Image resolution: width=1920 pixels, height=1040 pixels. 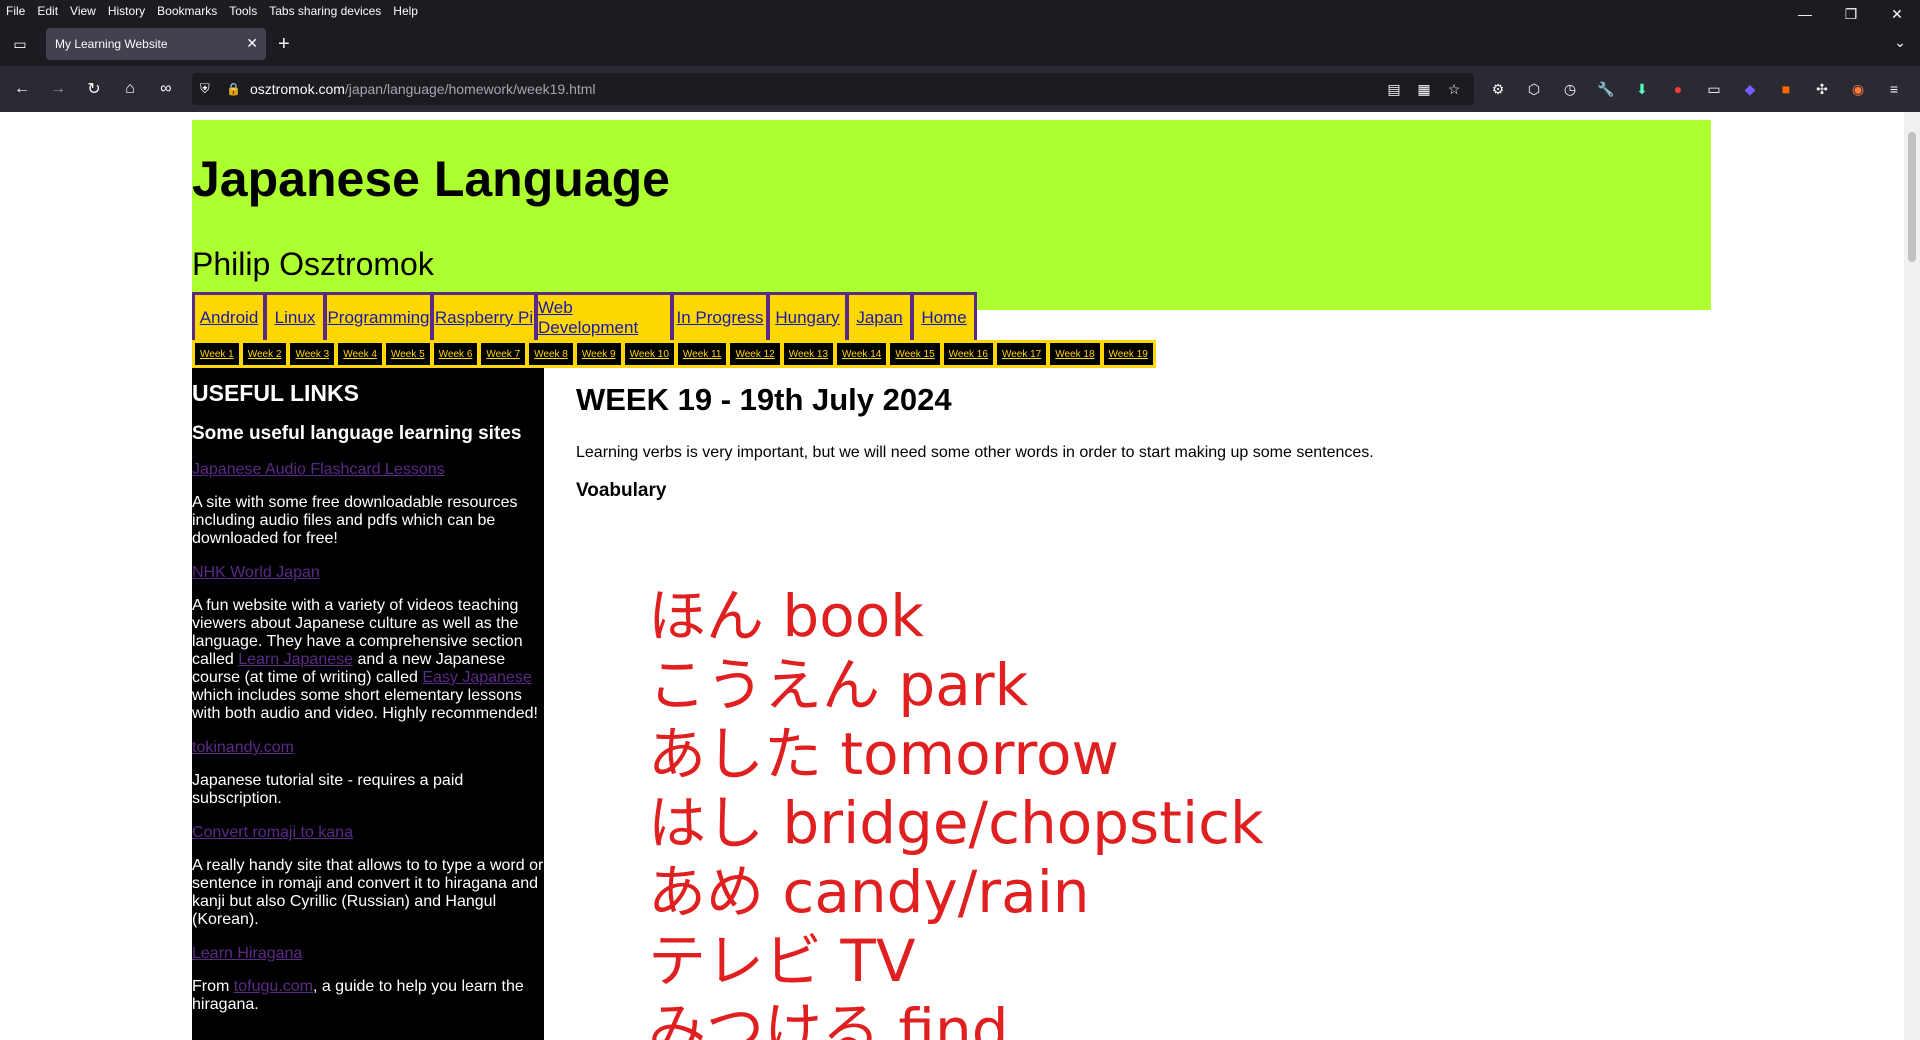 What do you see at coordinates (702, 354) in the screenshot?
I see `week-link: Week 11` at bounding box center [702, 354].